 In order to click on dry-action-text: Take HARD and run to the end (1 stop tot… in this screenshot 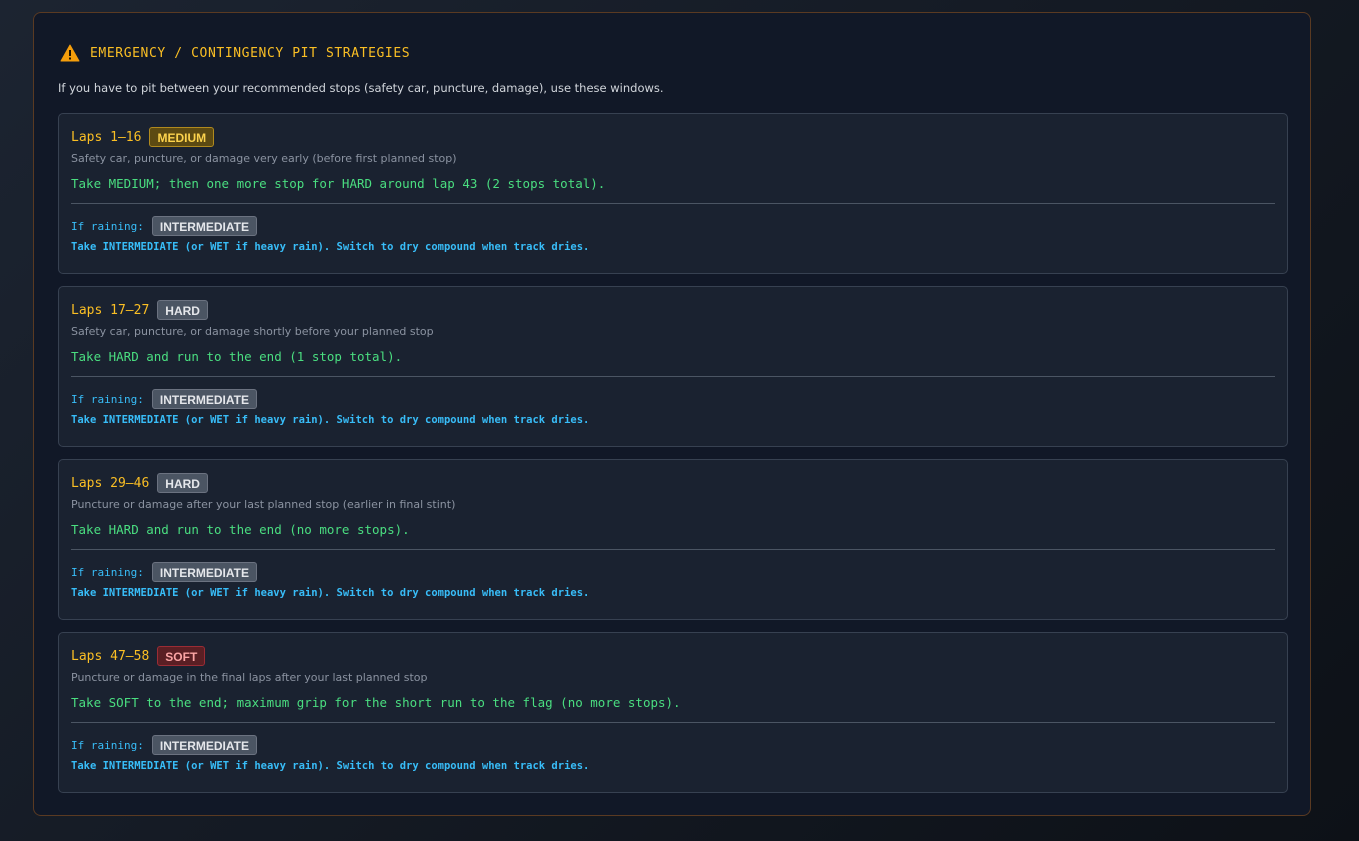, I will do `click(237, 356)`.